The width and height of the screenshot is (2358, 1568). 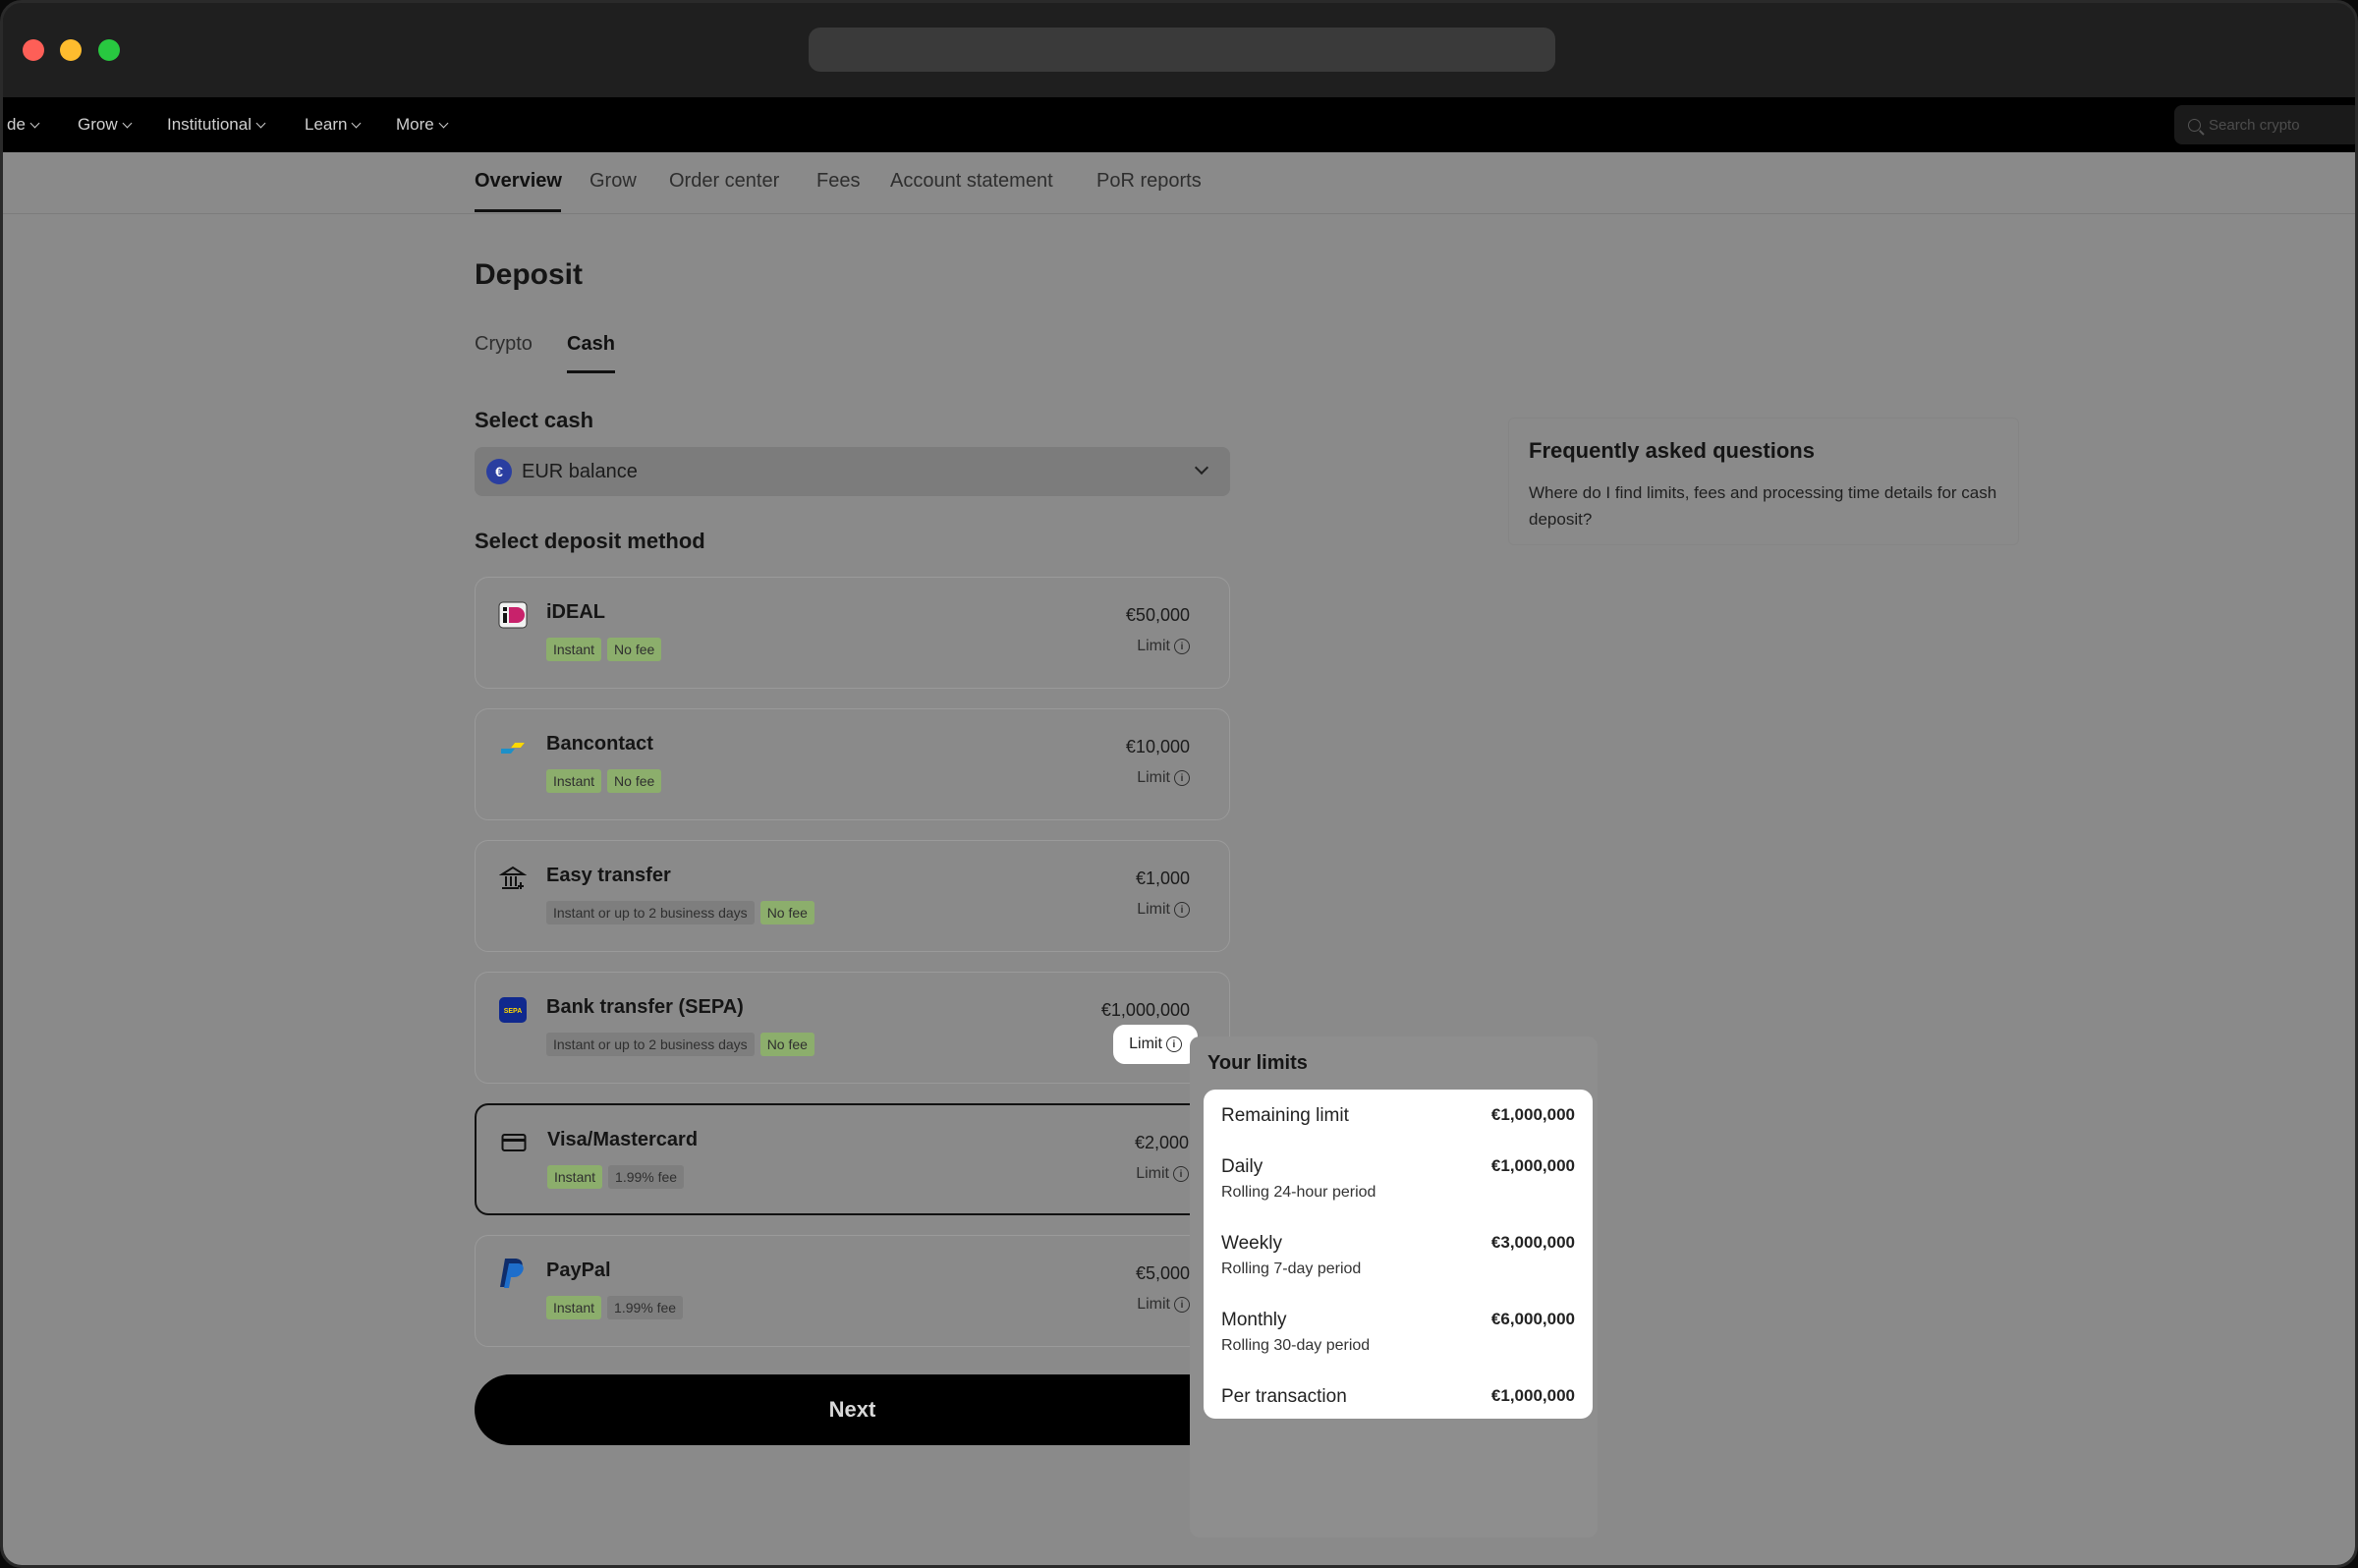 What do you see at coordinates (1182, 50) in the screenshot?
I see `address-bar` at bounding box center [1182, 50].